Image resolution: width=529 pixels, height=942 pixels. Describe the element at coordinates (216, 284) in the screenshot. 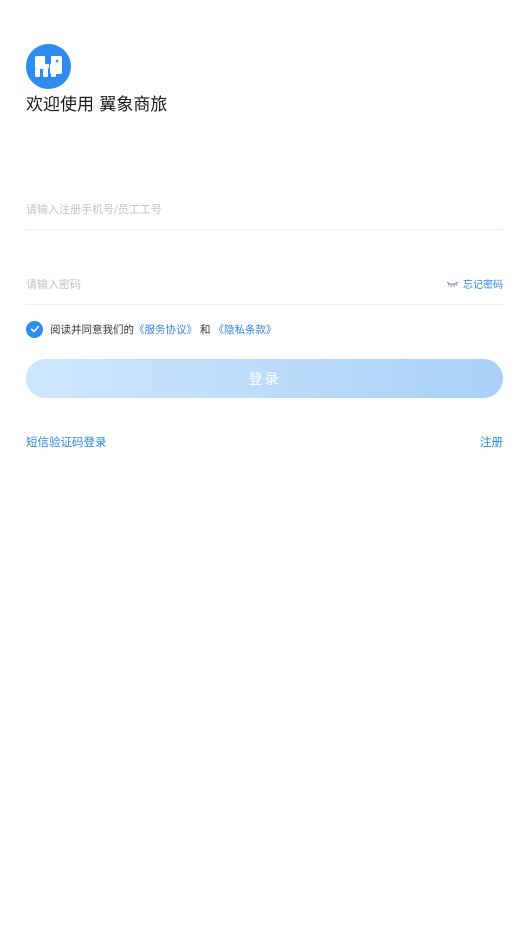

I see `password-input` at that location.